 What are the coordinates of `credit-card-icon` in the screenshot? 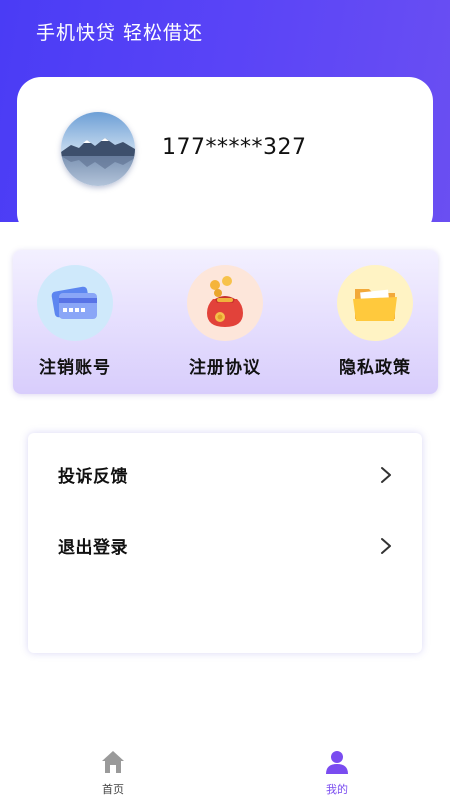 It's located at (75, 303).